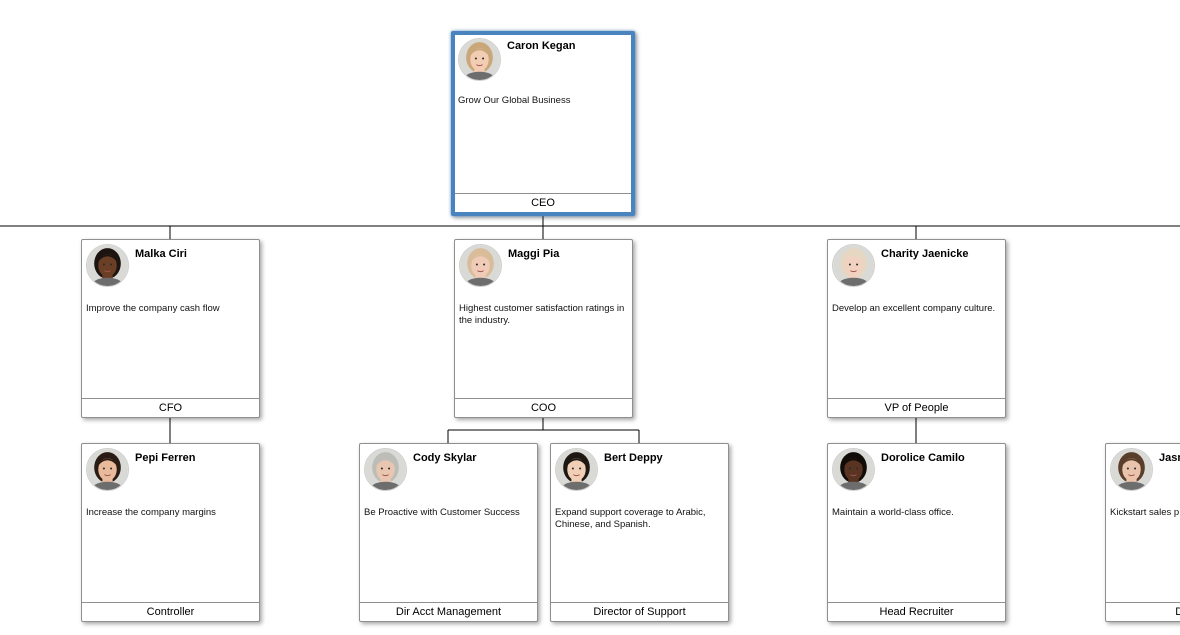  Describe the element at coordinates (543, 407) in the screenshot. I see `job-title: COO` at that location.